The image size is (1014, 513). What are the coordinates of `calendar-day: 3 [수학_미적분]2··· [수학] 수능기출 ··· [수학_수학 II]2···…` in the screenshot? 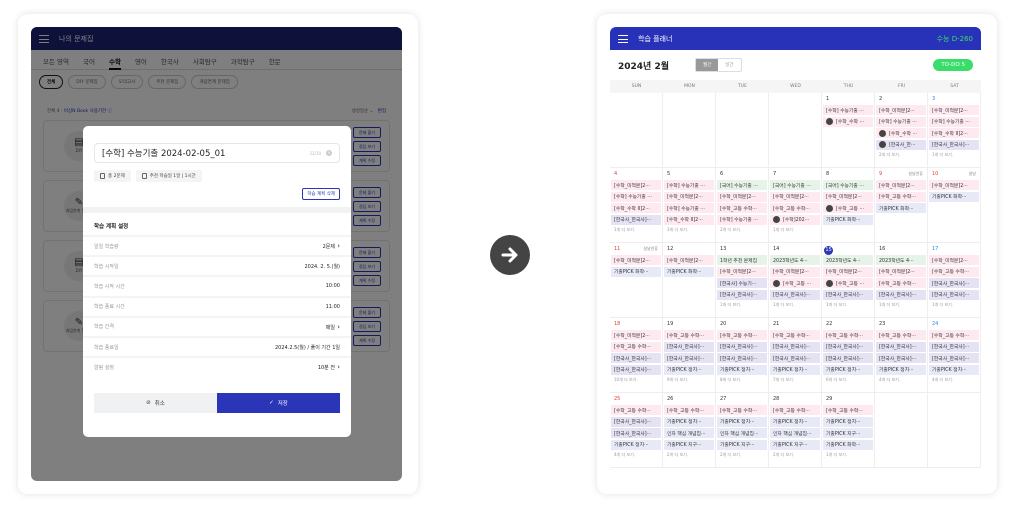 It's located at (954, 130).